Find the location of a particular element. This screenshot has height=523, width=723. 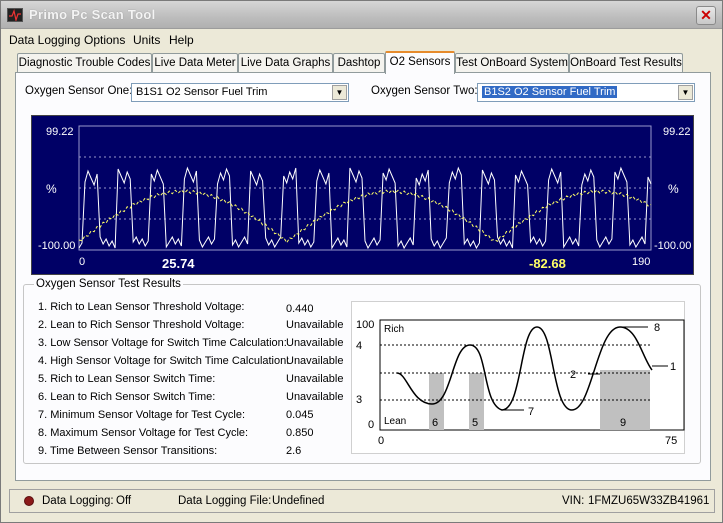

diagram-mark-8: 8 is located at coordinates (657, 328).